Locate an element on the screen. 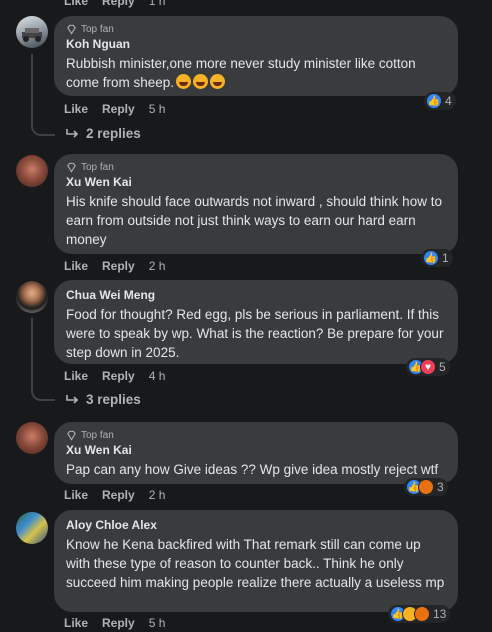 This screenshot has width=492, height=632. comment-actions: Like Reply 4 h is located at coordinates (114, 376).